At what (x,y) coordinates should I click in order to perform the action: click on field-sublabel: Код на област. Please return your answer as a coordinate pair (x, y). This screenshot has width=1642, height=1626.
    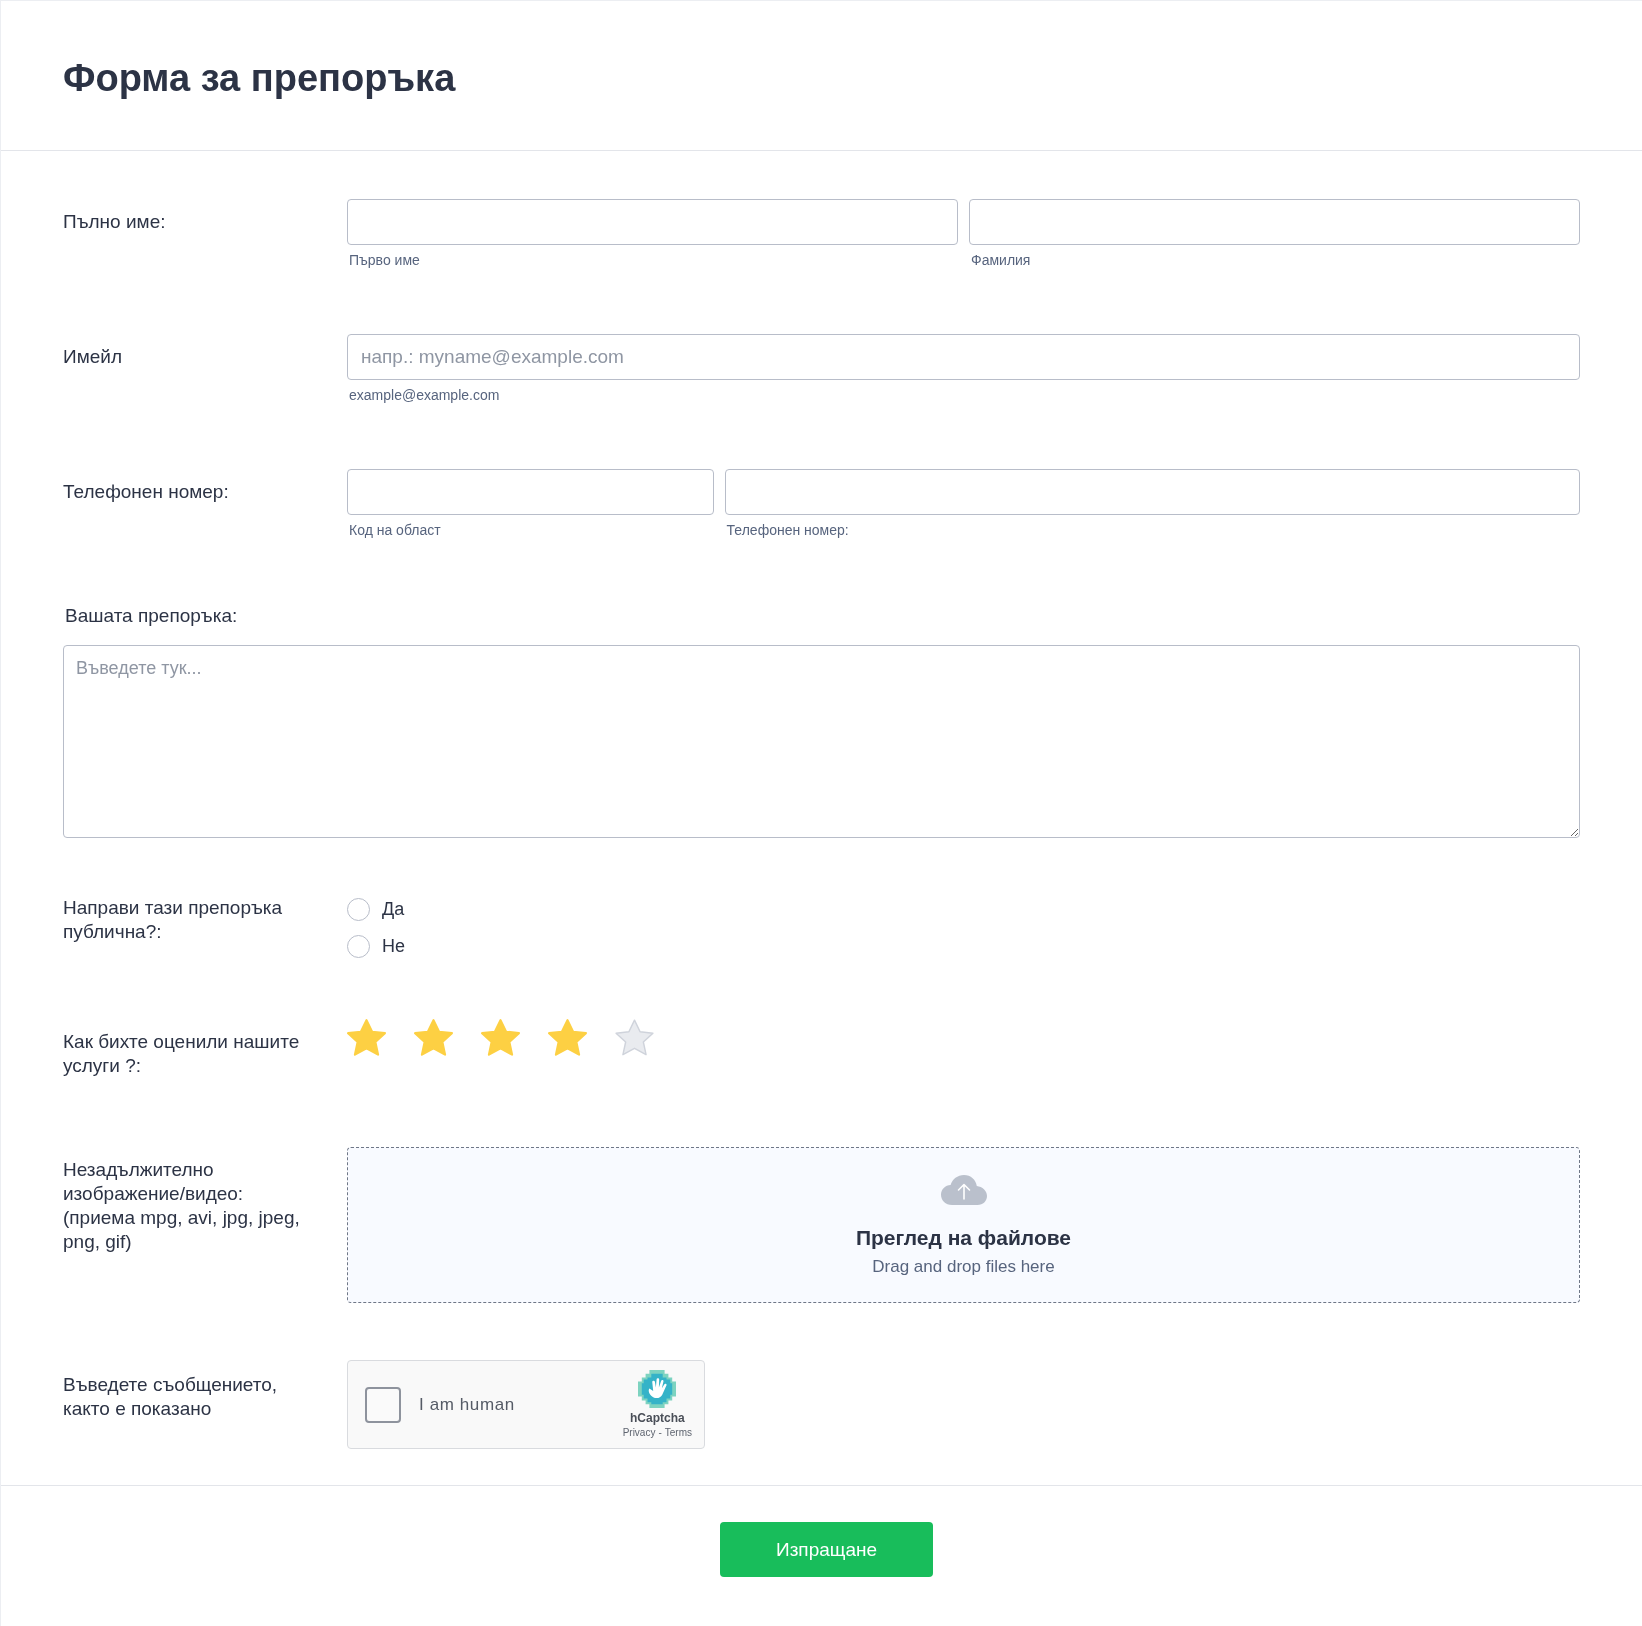
    Looking at the image, I should click on (395, 530).